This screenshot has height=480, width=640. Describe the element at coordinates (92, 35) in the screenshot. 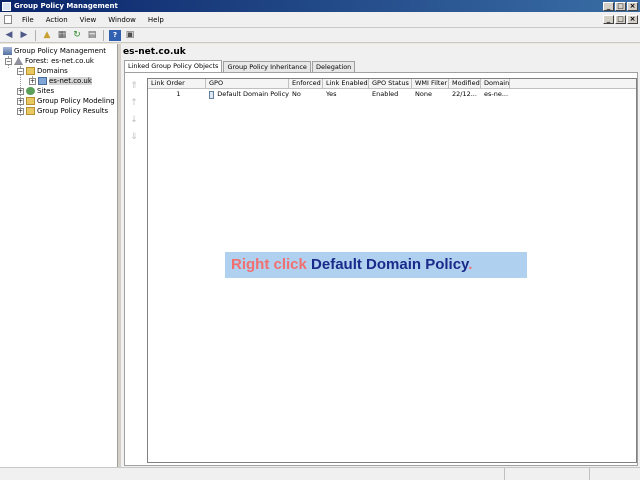

I see `export-list-icon: ▤` at that location.